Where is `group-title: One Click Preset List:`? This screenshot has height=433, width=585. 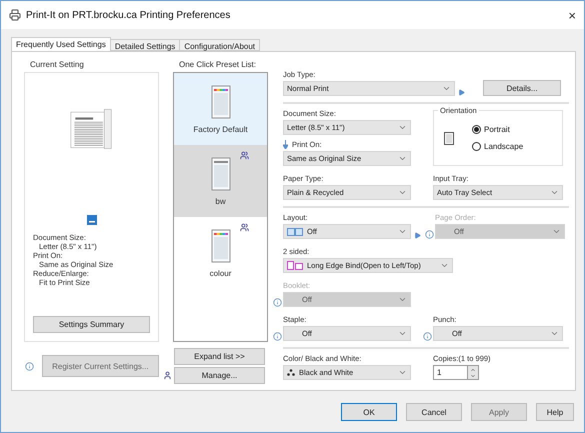 group-title: One Click Preset List: is located at coordinates (217, 64).